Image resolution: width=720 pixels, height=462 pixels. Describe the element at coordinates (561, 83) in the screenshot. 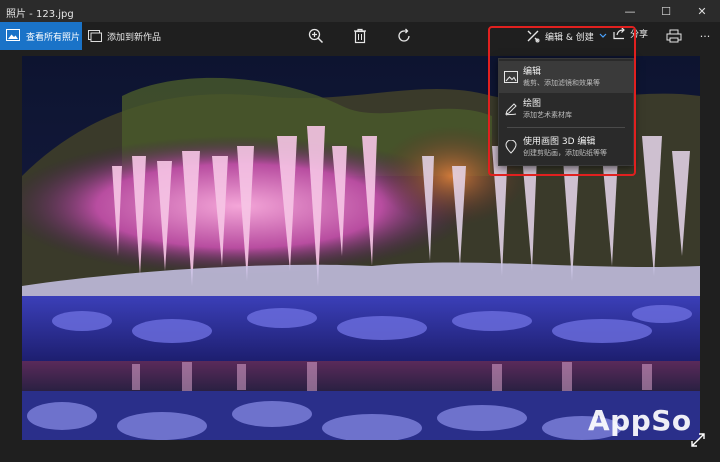

I see `menu-item-subtitle: 裁剪、添加滤镜和效果等` at that location.